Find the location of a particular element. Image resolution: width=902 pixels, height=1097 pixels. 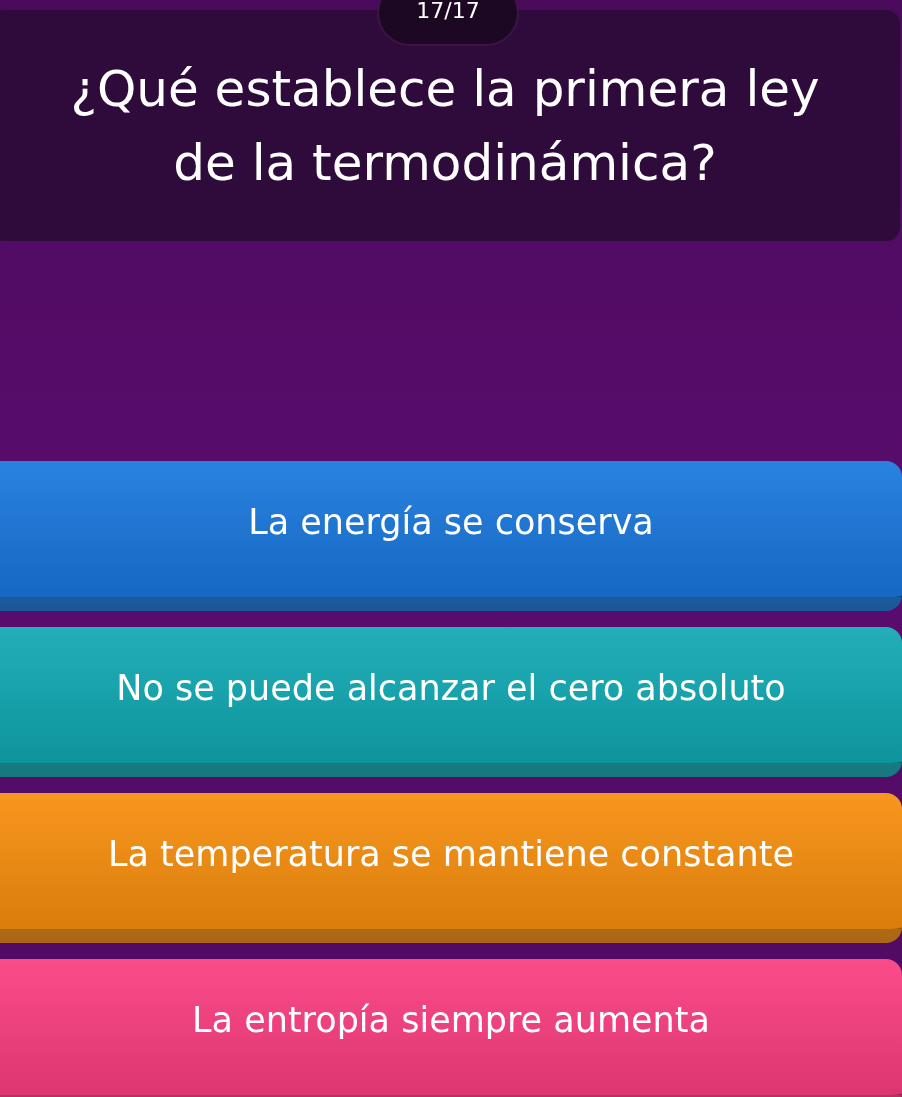

answer-button: La temperatura se mantiene constante is located at coordinates (451, 868).